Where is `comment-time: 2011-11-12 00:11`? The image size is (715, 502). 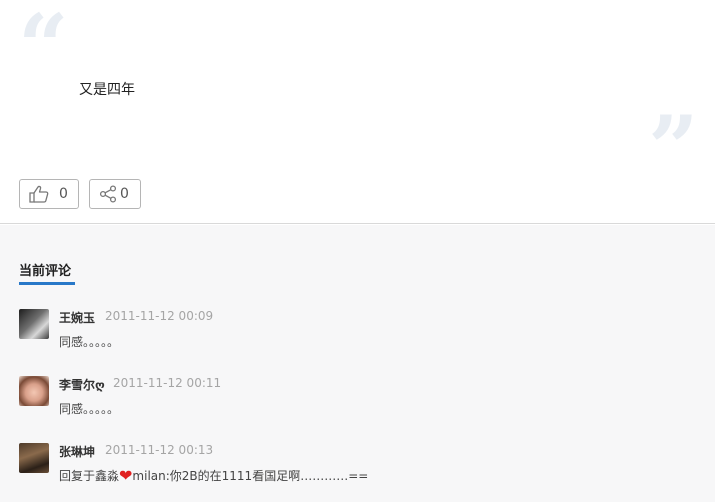
comment-time: 2011-11-12 00:11 is located at coordinates (167, 383).